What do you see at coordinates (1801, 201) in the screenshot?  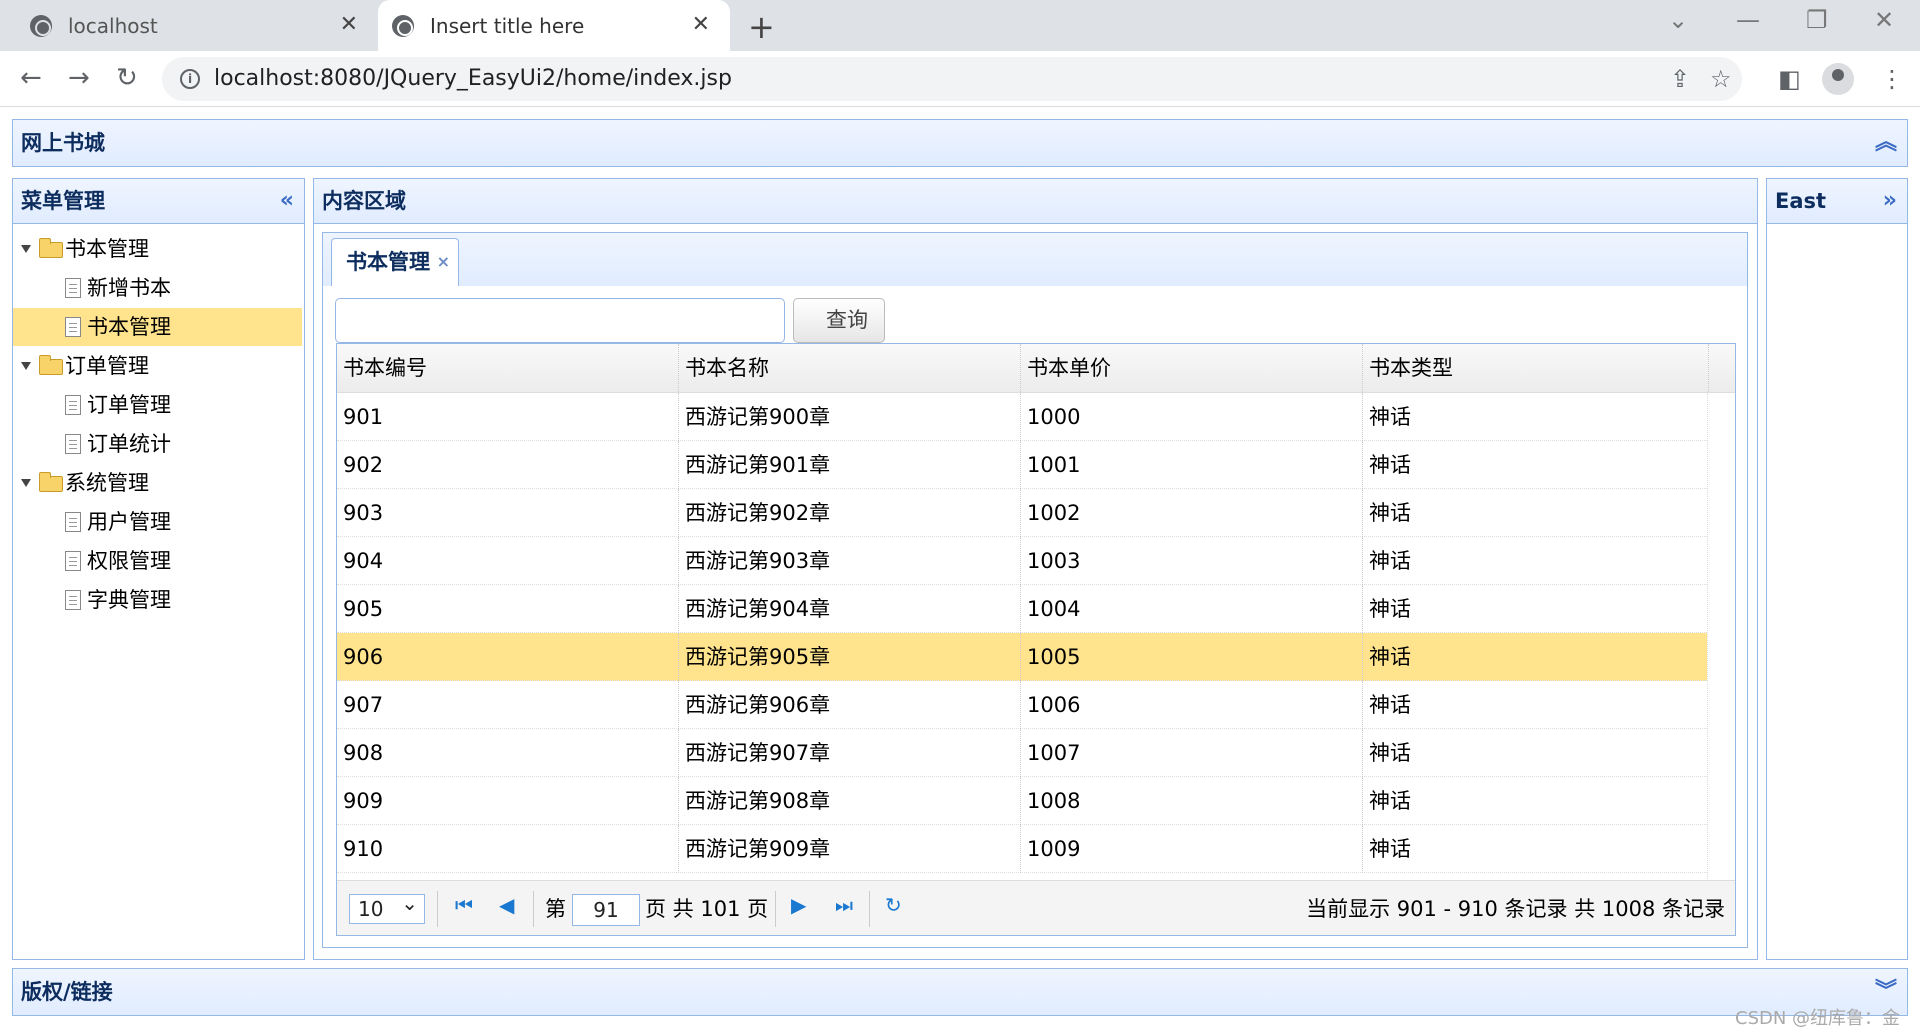 I see `east-title: East` at bounding box center [1801, 201].